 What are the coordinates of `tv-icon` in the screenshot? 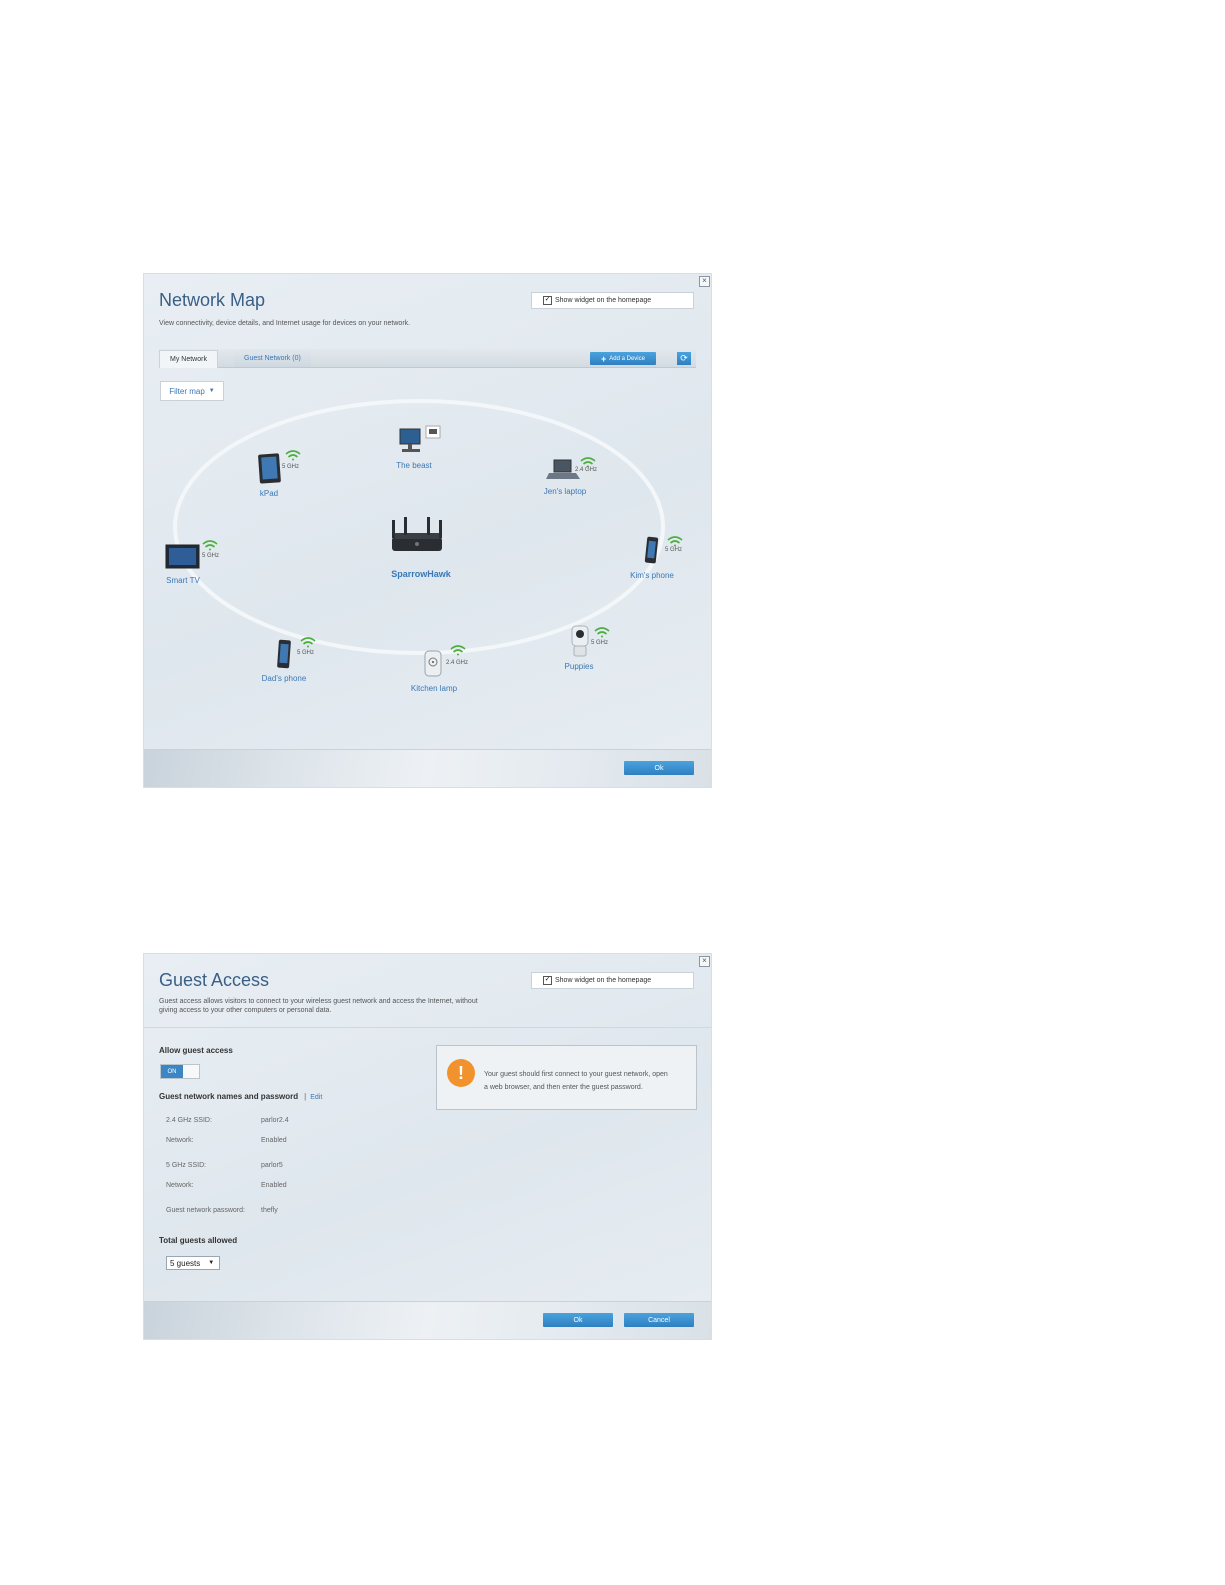 It's located at (182, 556).